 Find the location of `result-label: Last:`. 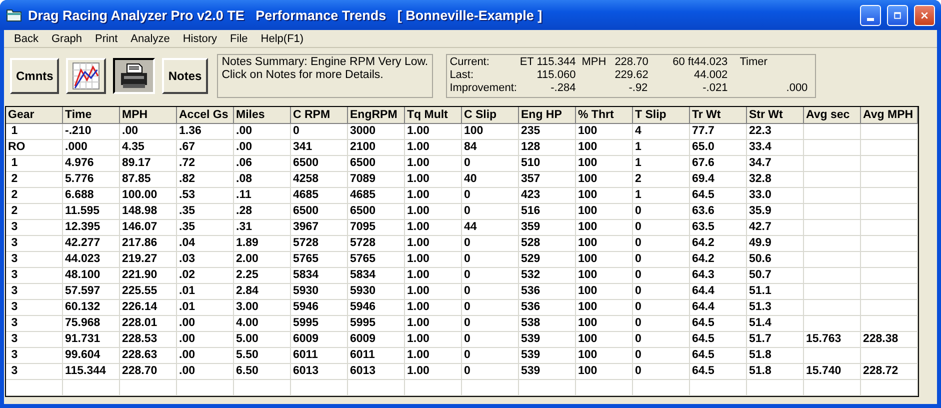

result-label: Last: is located at coordinates (462, 75).